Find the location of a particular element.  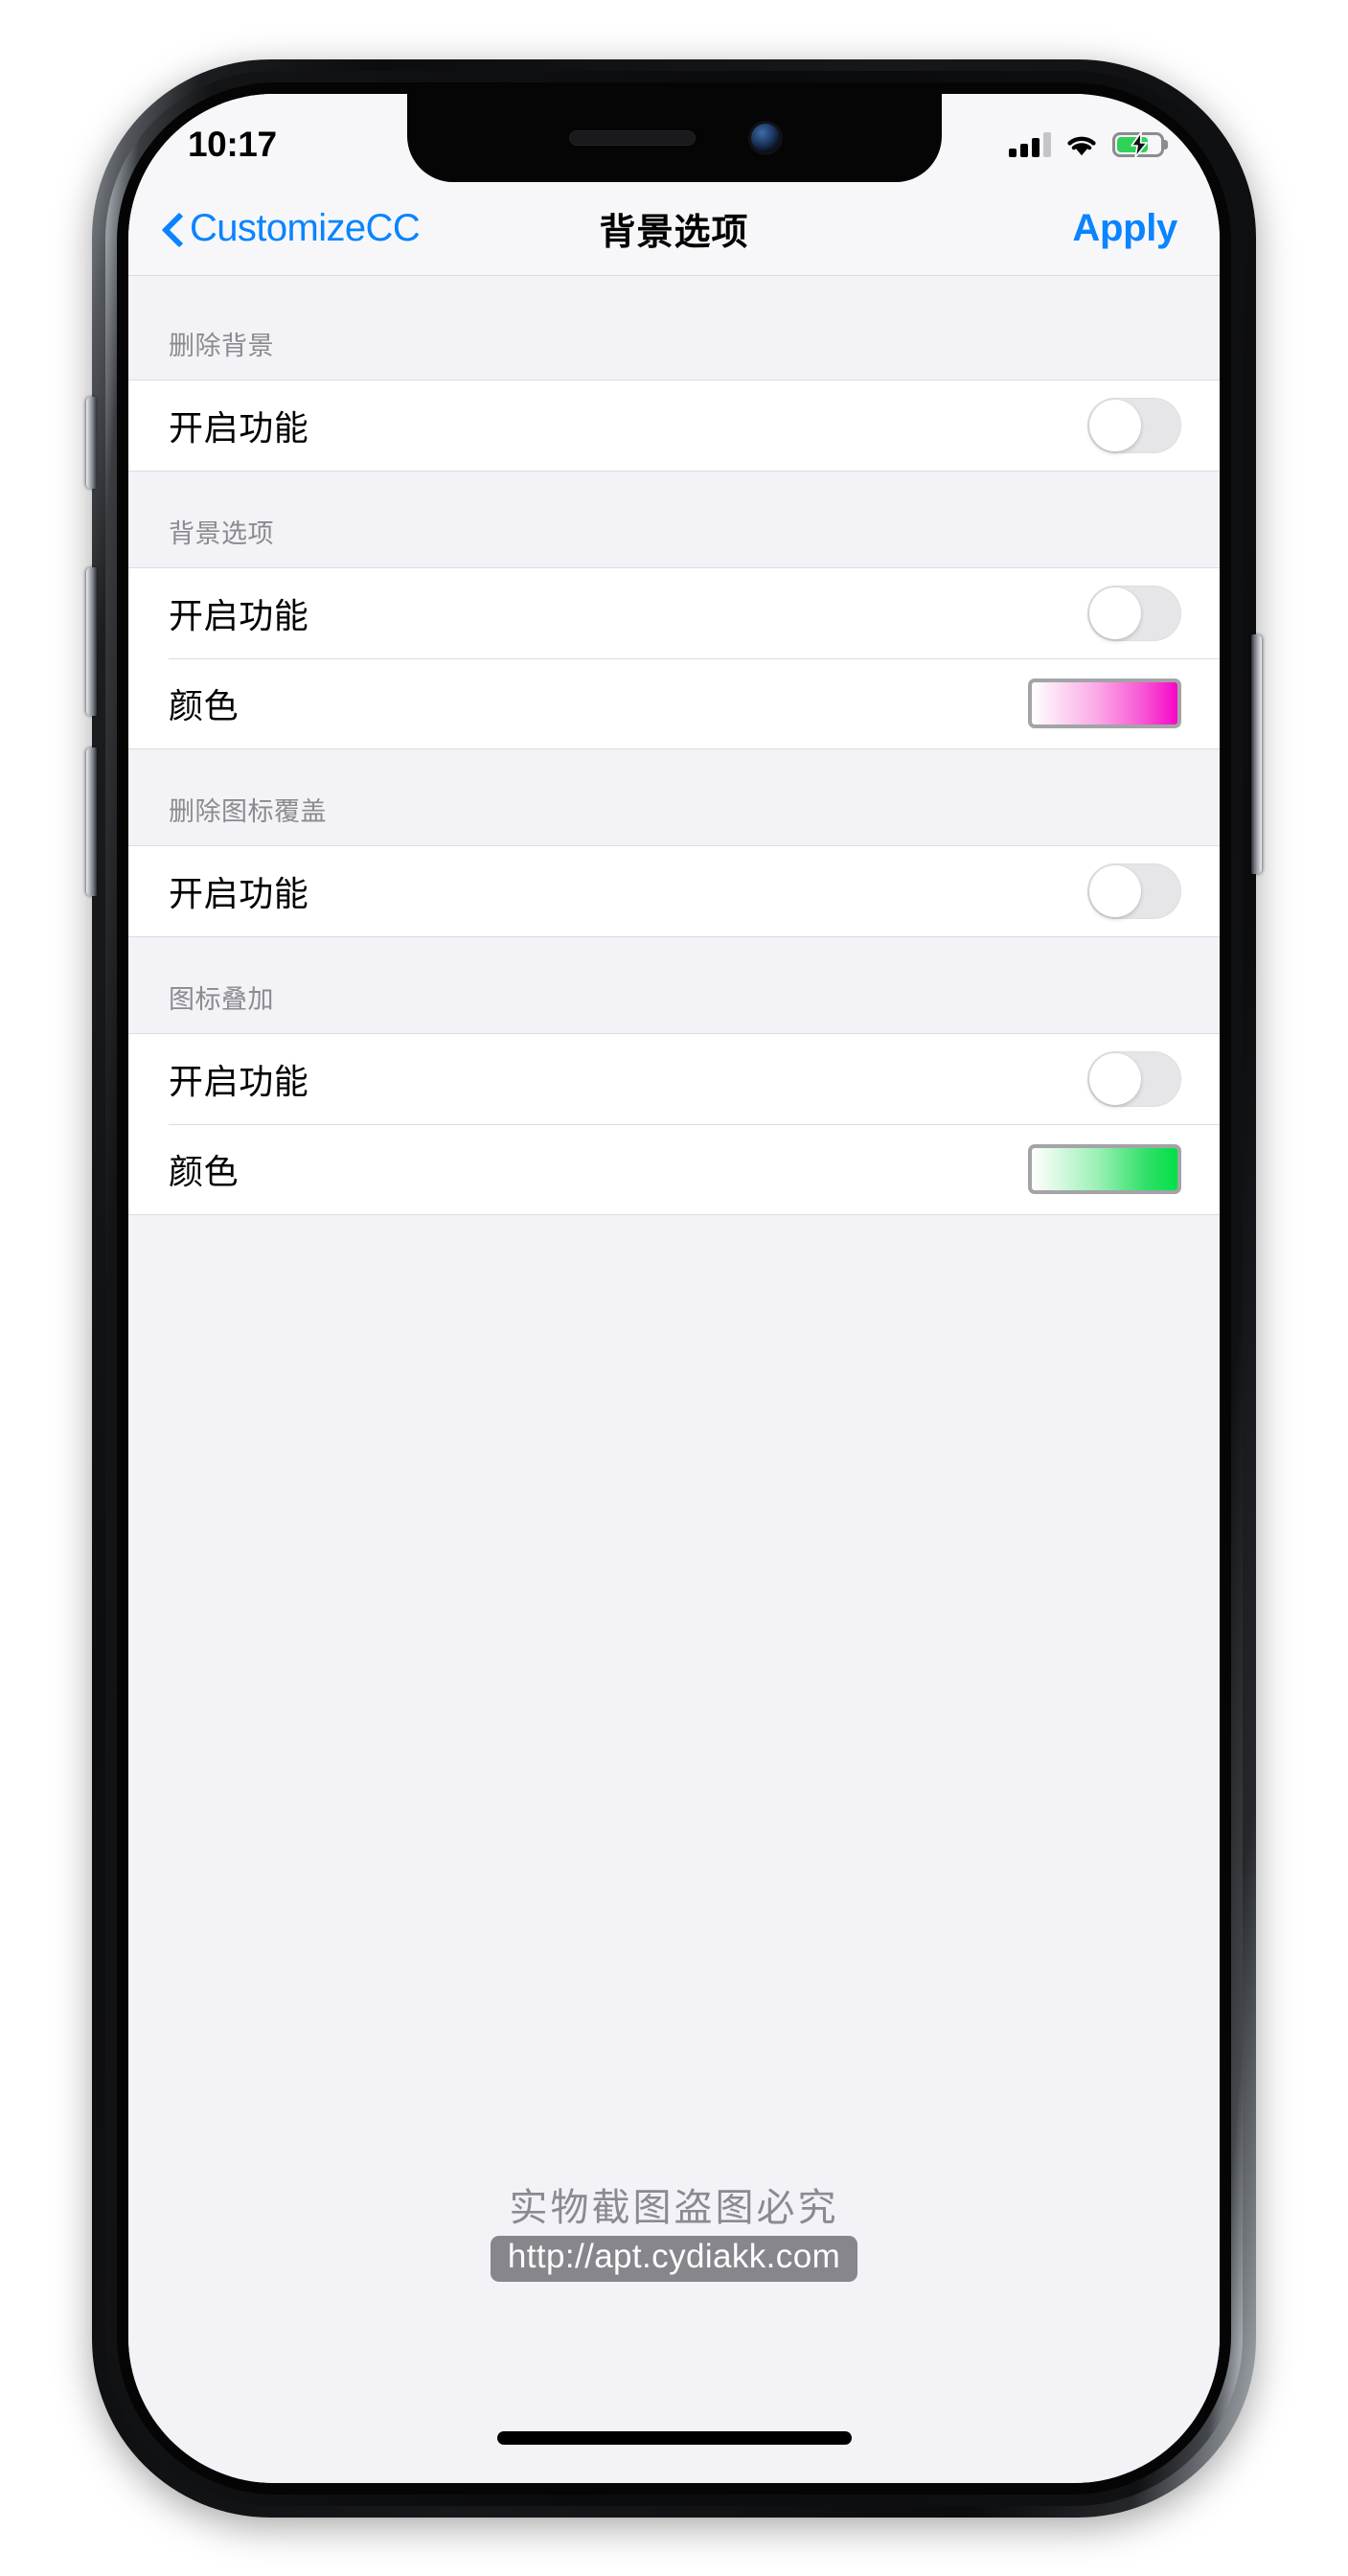

apply-button: Apply is located at coordinates (1124, 228).